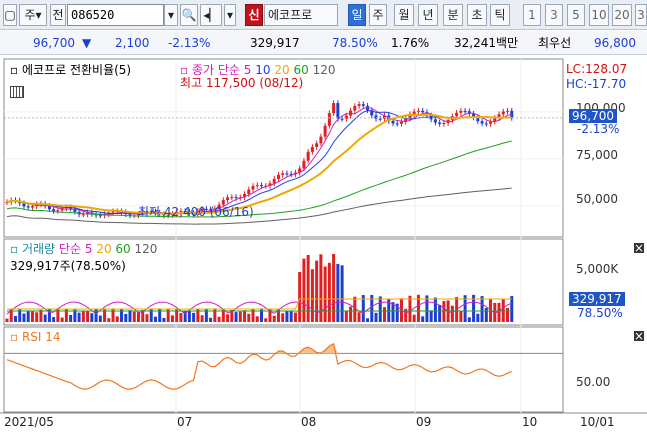  I want to click on interval-5-button: 5, so click(576, 15).